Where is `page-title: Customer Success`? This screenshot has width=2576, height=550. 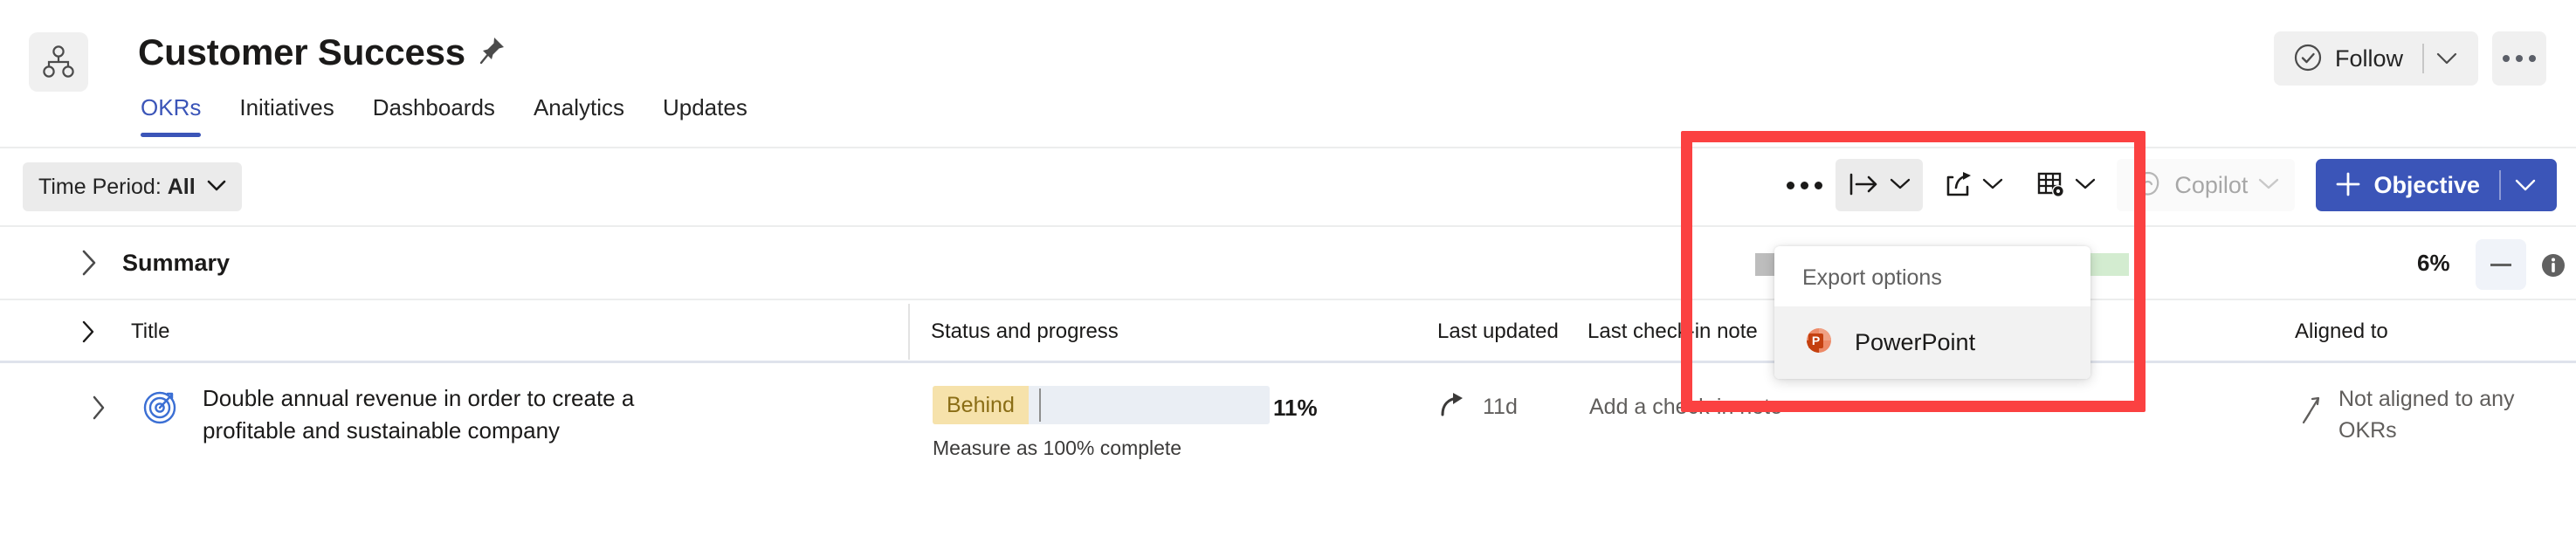
page-title: Customer Success is located at coordinates (301, 51).